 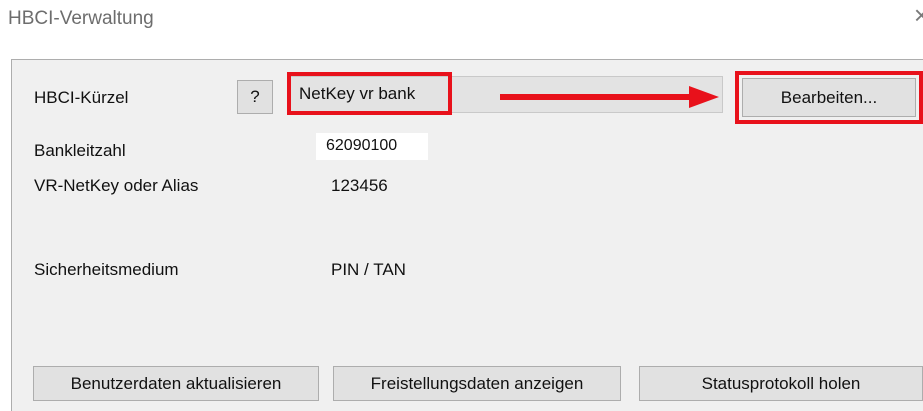 What do you see at coordinates (359, 185) in the screenshot?
I see `netkey-alias-value: 123456` at bounding box center [359, 185].